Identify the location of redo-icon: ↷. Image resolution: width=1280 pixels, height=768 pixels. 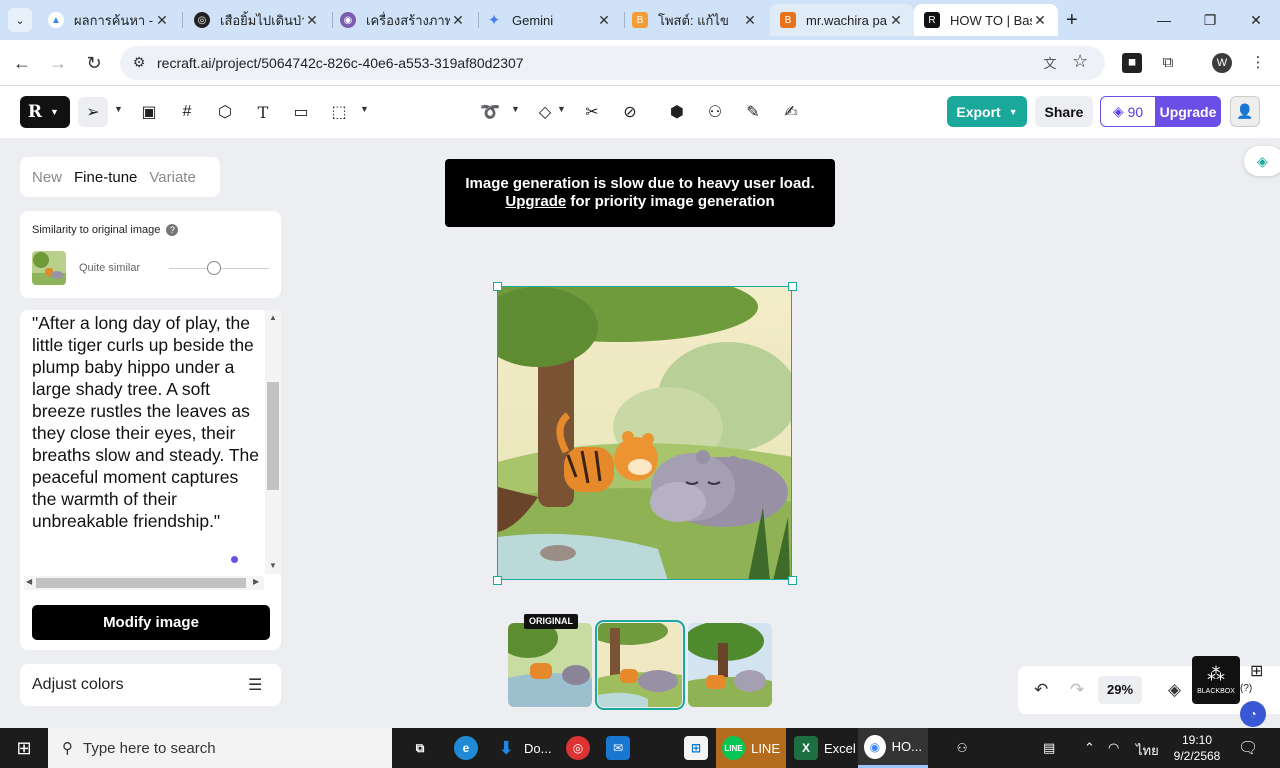
(1077, 690).